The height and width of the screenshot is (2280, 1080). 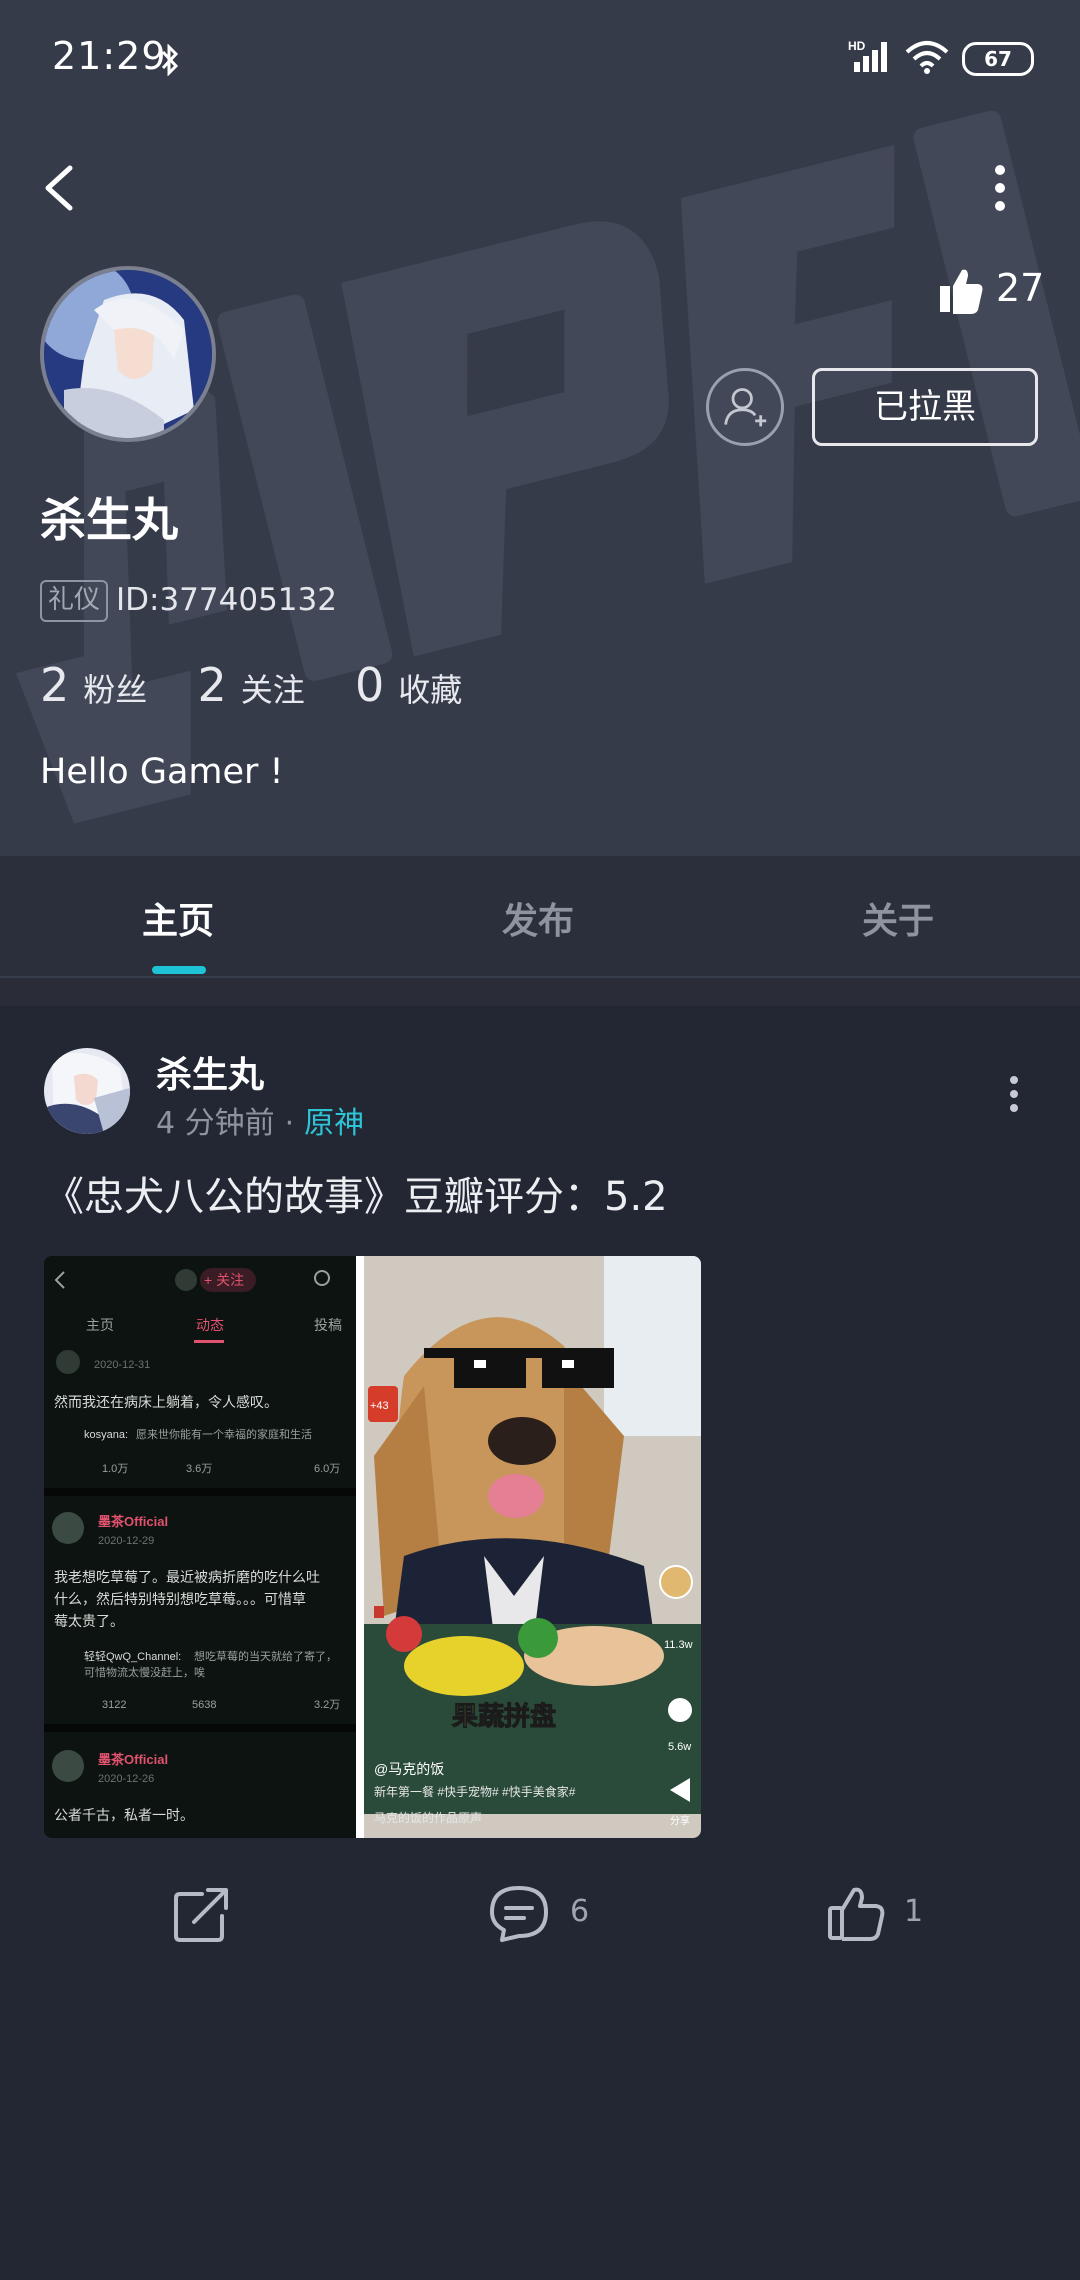 What do you see at coordinates (187, 1577) in the screenshot?
I see `screenshot-post-text: 我老想吃草莓了。最近被病折磨的吃什么吐` at bounding box center [187, 1577].